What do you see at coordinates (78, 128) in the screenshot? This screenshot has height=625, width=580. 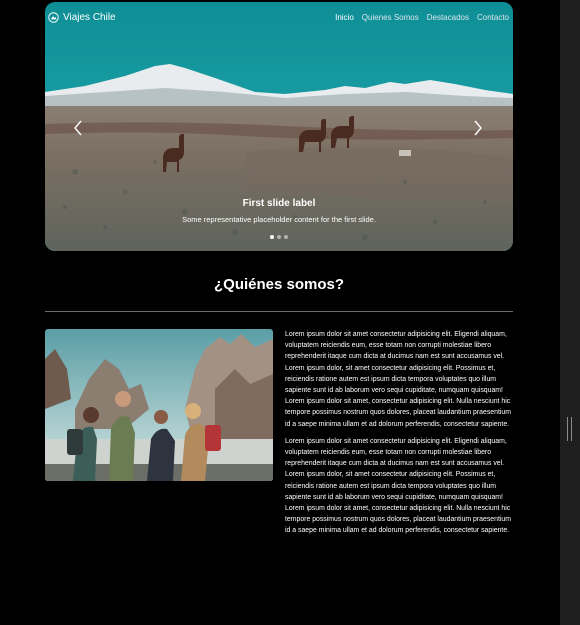 I see `chevron-left-icon` at bounding box center [78, 128].